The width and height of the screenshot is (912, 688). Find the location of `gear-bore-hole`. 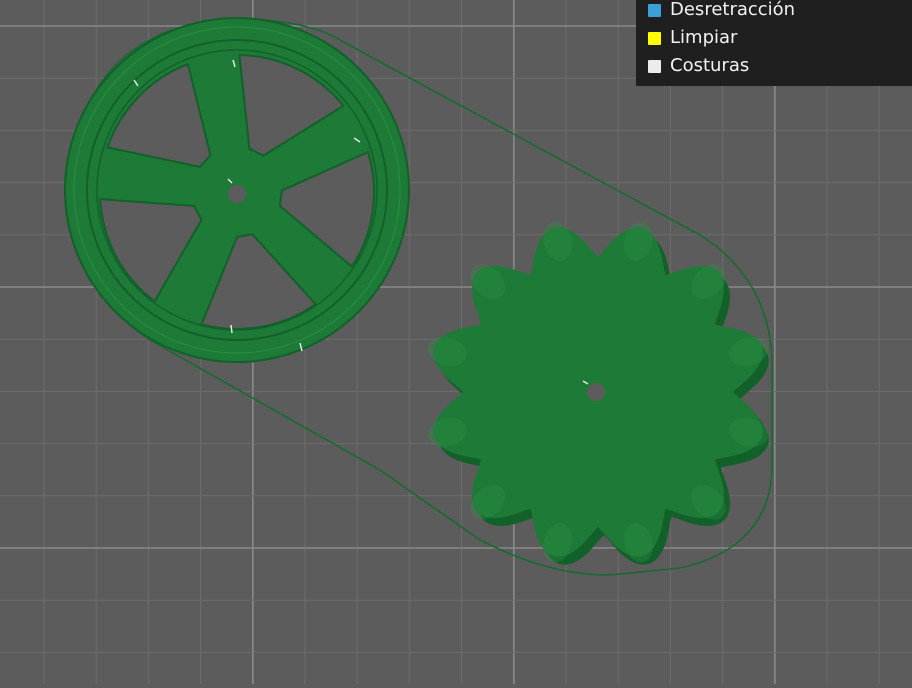

gear-bore-hole is located at coordinates (596, 392).